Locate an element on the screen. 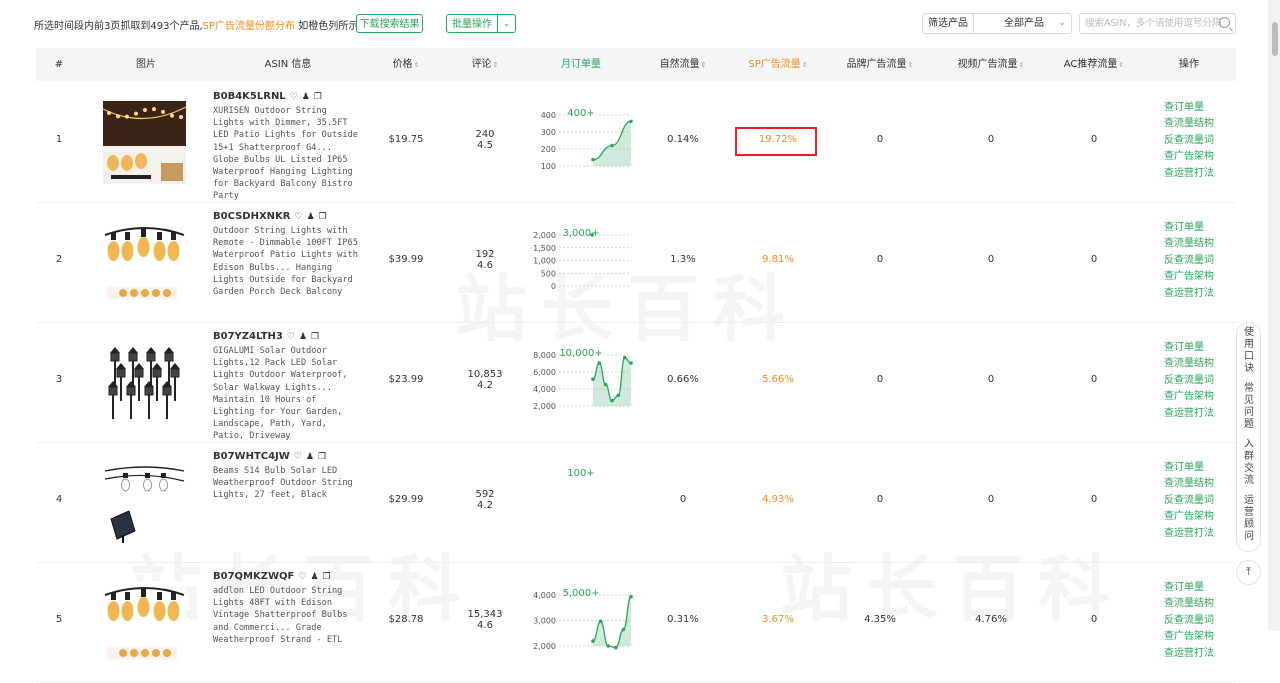 The image size is (1280, 683). batch-dropdown-icon: ⌄ is located at coordinates (506, 23).